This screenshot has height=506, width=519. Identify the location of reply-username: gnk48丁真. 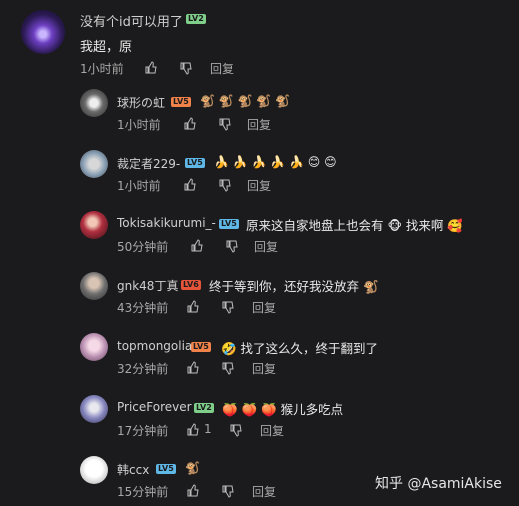
(147, 285).